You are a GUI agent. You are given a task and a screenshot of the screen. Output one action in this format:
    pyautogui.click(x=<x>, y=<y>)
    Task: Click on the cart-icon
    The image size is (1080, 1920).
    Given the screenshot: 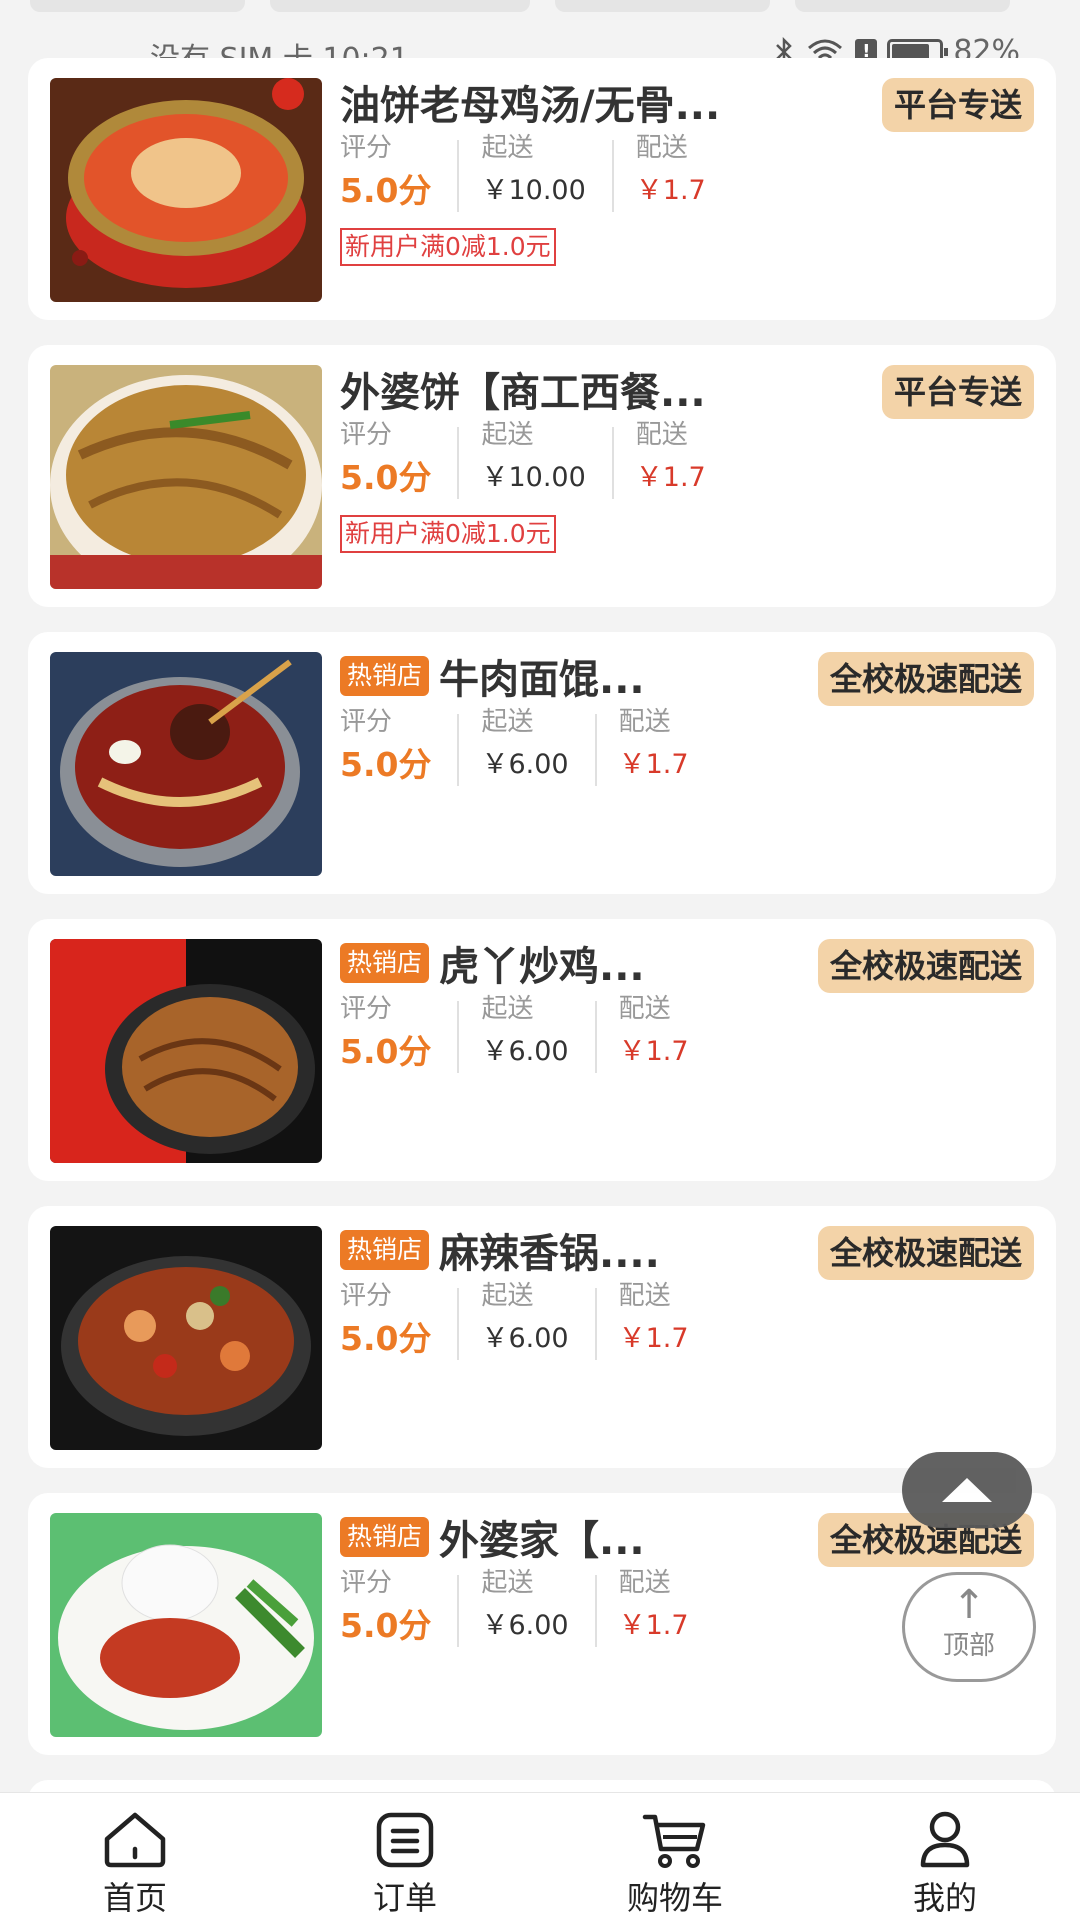 What is the action you would take?
    pyautogui.click(x=674, y=1841)
    